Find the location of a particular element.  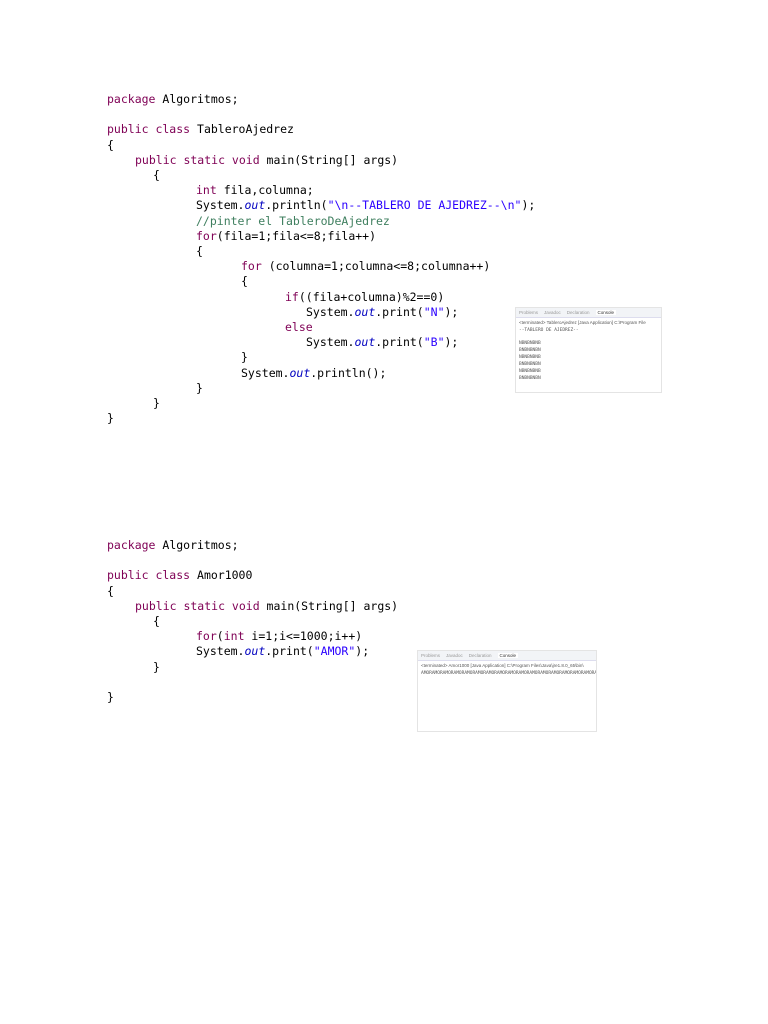

code-token: //pinter el TableroDeAjedrez is located at coordinates (293, 220).